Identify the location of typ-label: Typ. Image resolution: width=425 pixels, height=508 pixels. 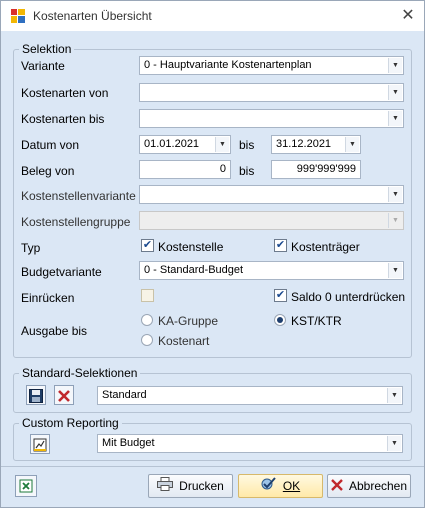
(31, 248).